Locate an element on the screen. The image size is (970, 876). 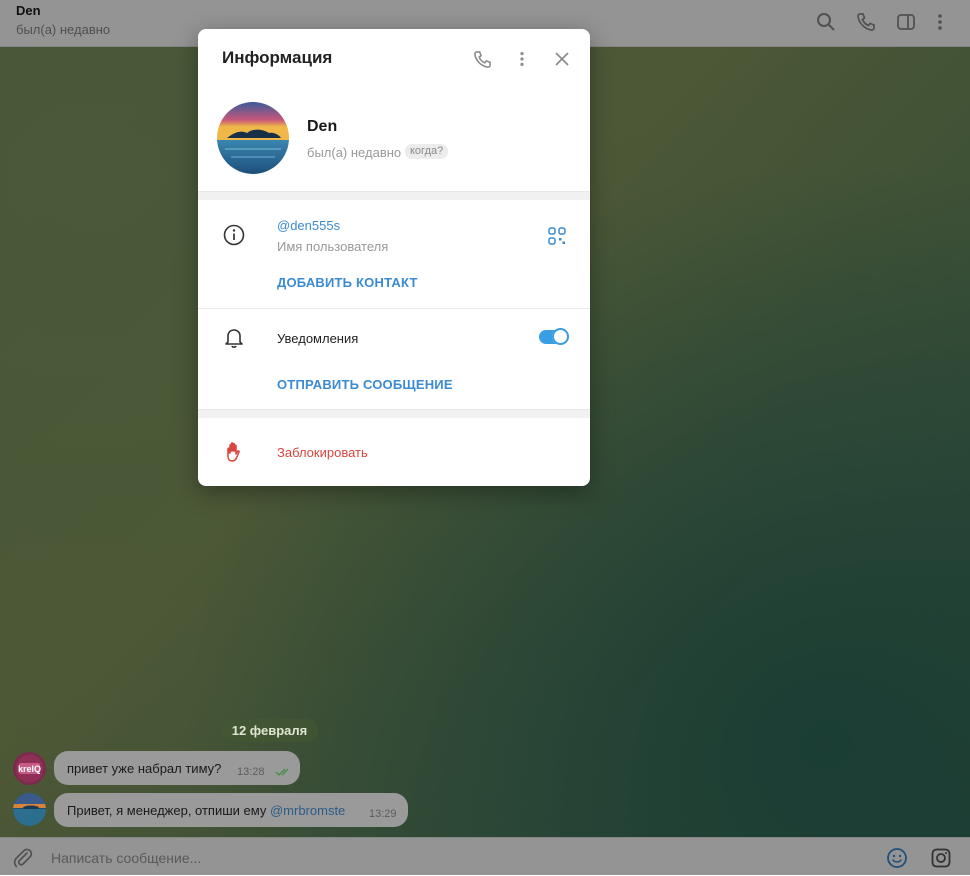
notifications-label: Уведомления is located at coordinates (318, 338).